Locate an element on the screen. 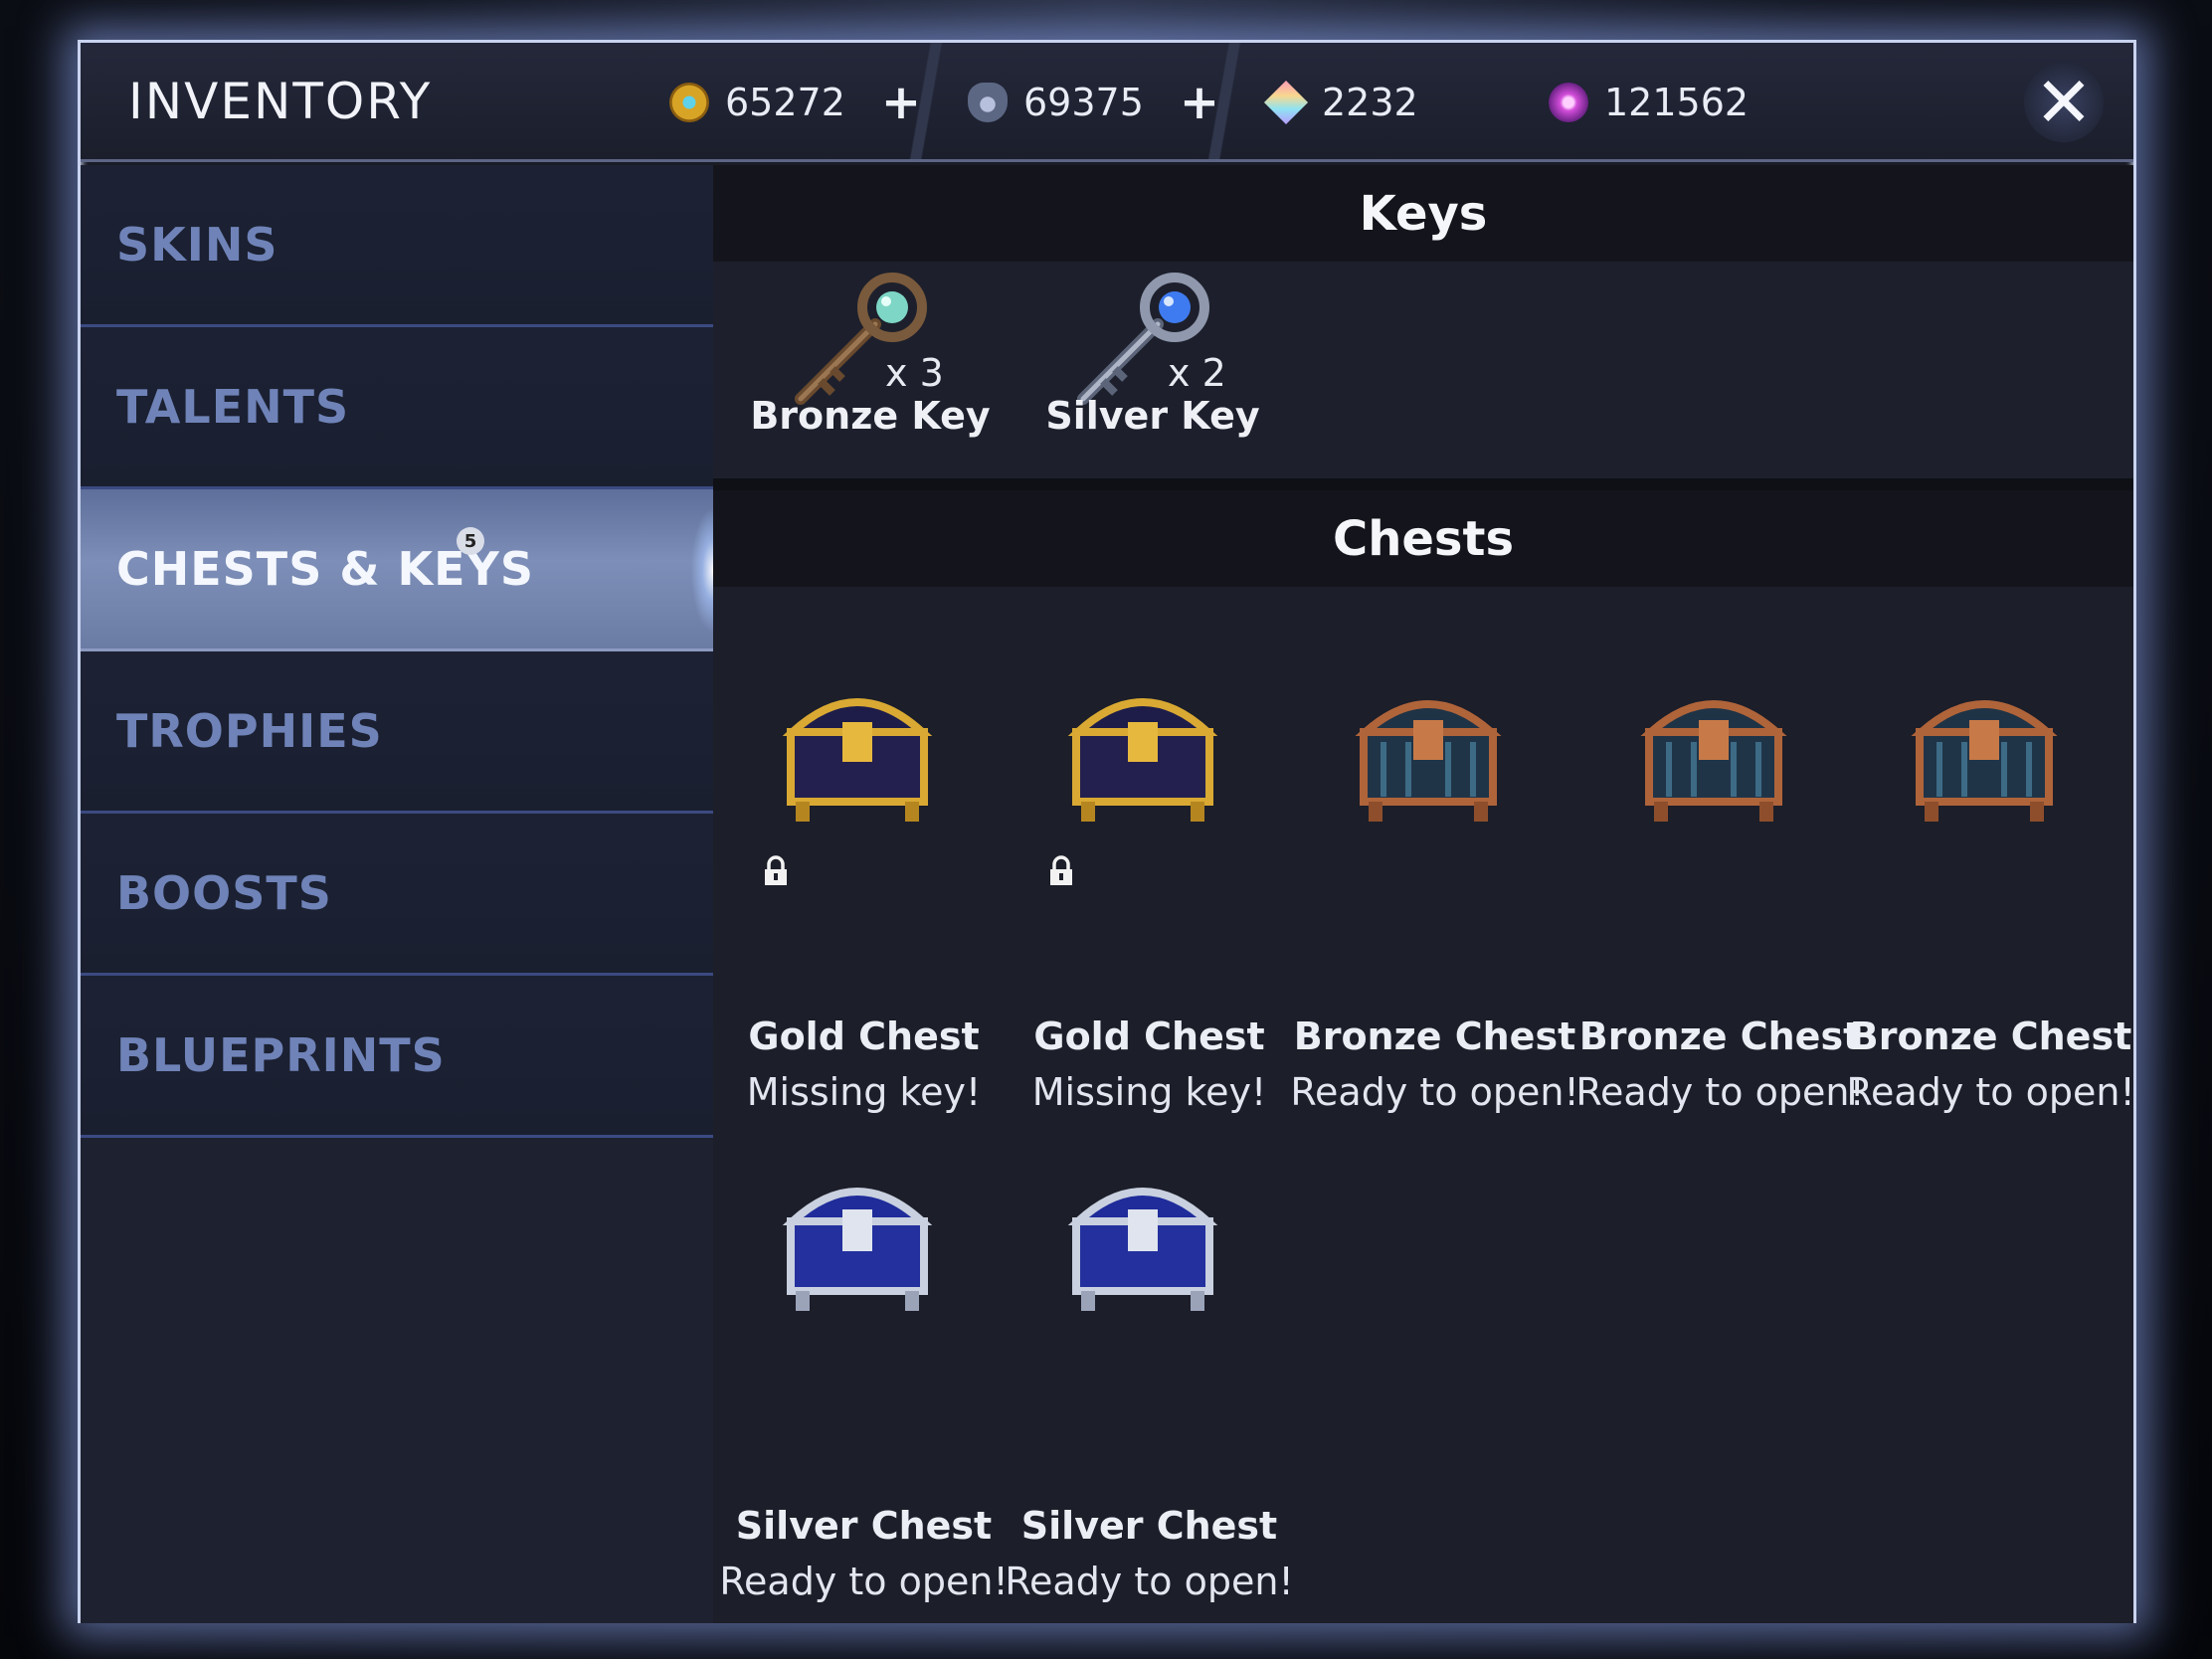 This screenshot has width=2212, height=1659. glory-shield-icon is located at coordinates (988, 102).